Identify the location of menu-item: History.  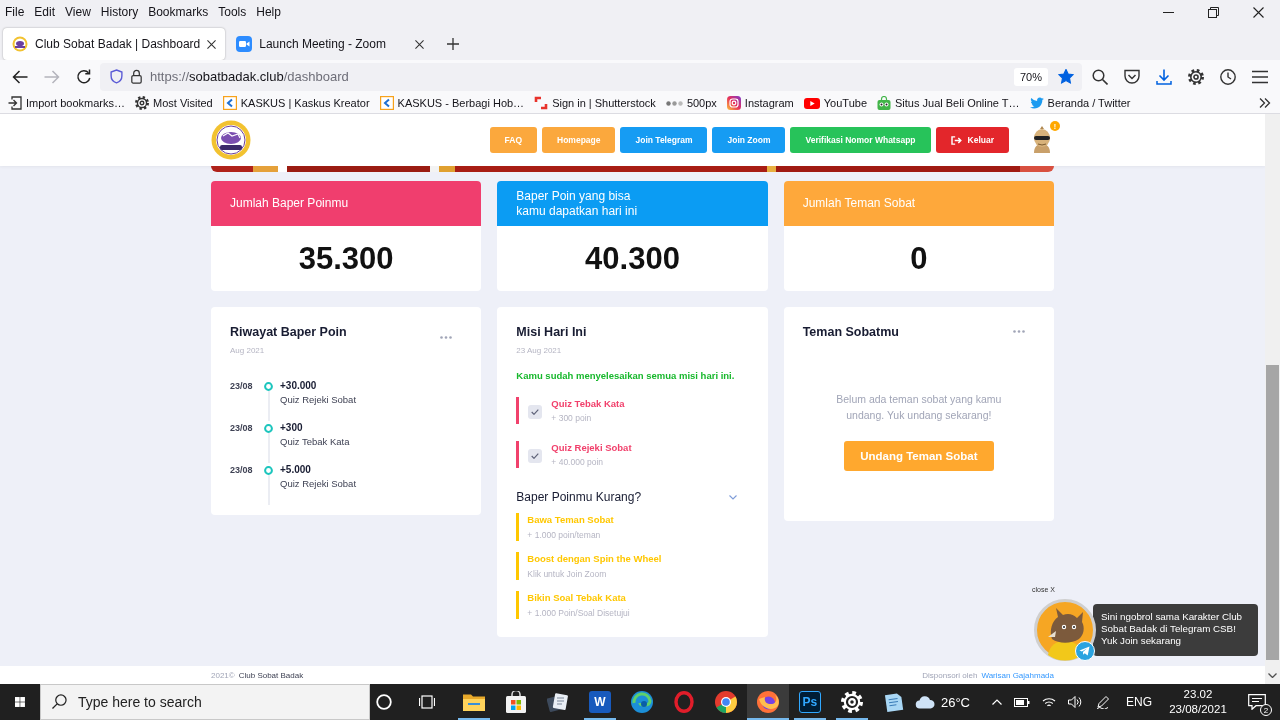
(119, 12).